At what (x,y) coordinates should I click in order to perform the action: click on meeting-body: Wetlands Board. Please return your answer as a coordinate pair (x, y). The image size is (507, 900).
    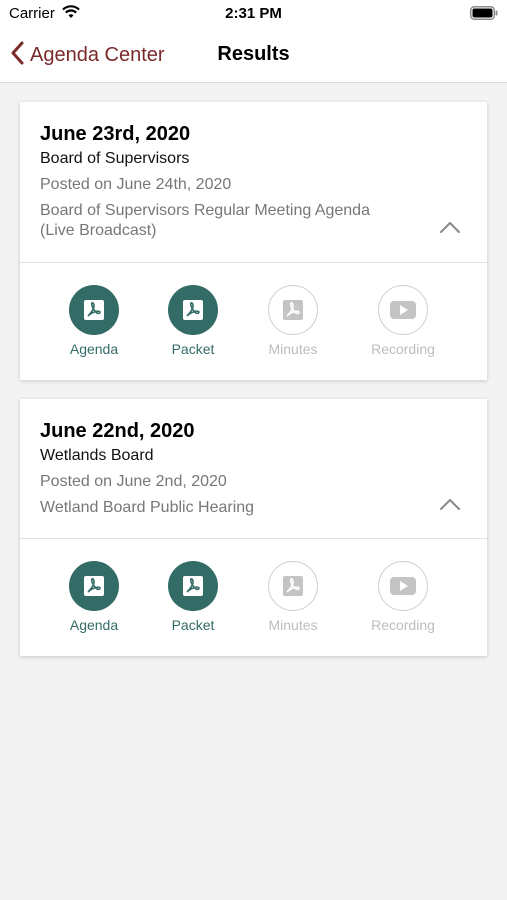
    Looking at the image, I should click on (97, 455).